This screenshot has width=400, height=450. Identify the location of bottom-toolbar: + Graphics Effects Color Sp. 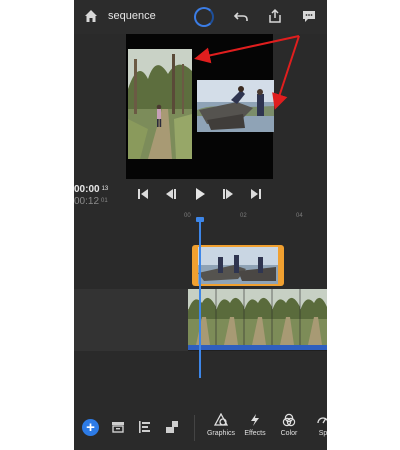
(200, 427).